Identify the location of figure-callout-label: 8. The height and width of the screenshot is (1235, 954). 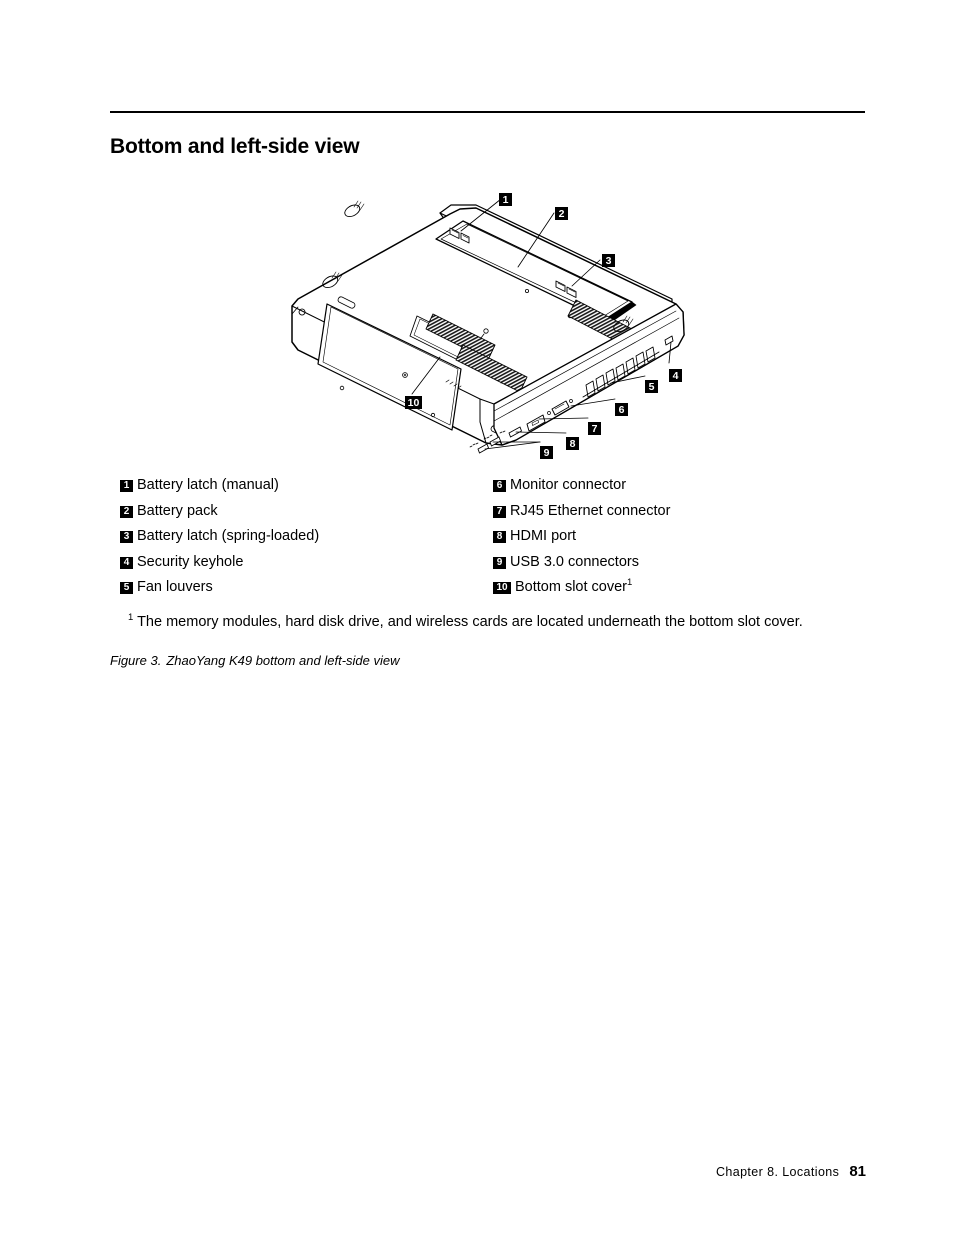
(573, 444).